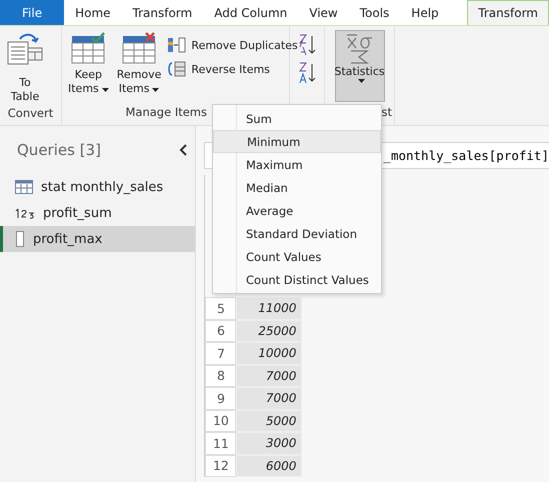  Describe the element at coordinates (269, 308) in the screenshot. I see `table-cell: 11000` at that location.